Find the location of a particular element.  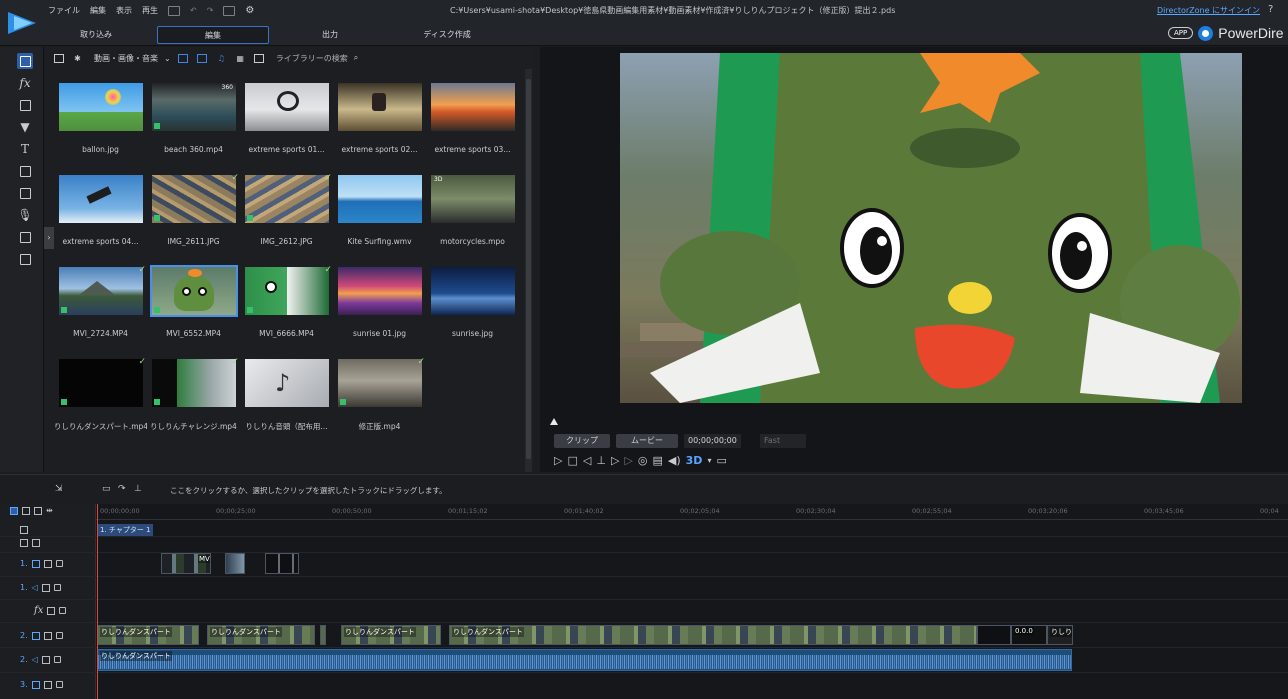

media-filter-dropdown: 動画・画像・音楽 is located at coordinates (126, 58).